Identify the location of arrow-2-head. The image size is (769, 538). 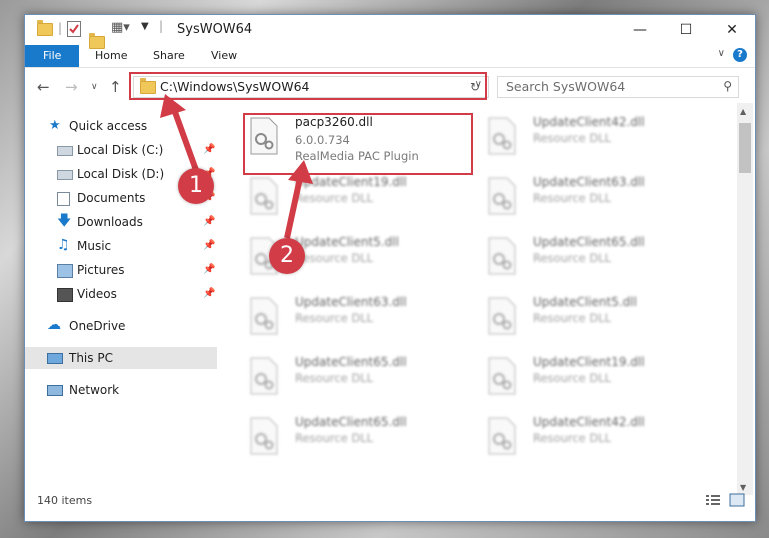
(300, 172).